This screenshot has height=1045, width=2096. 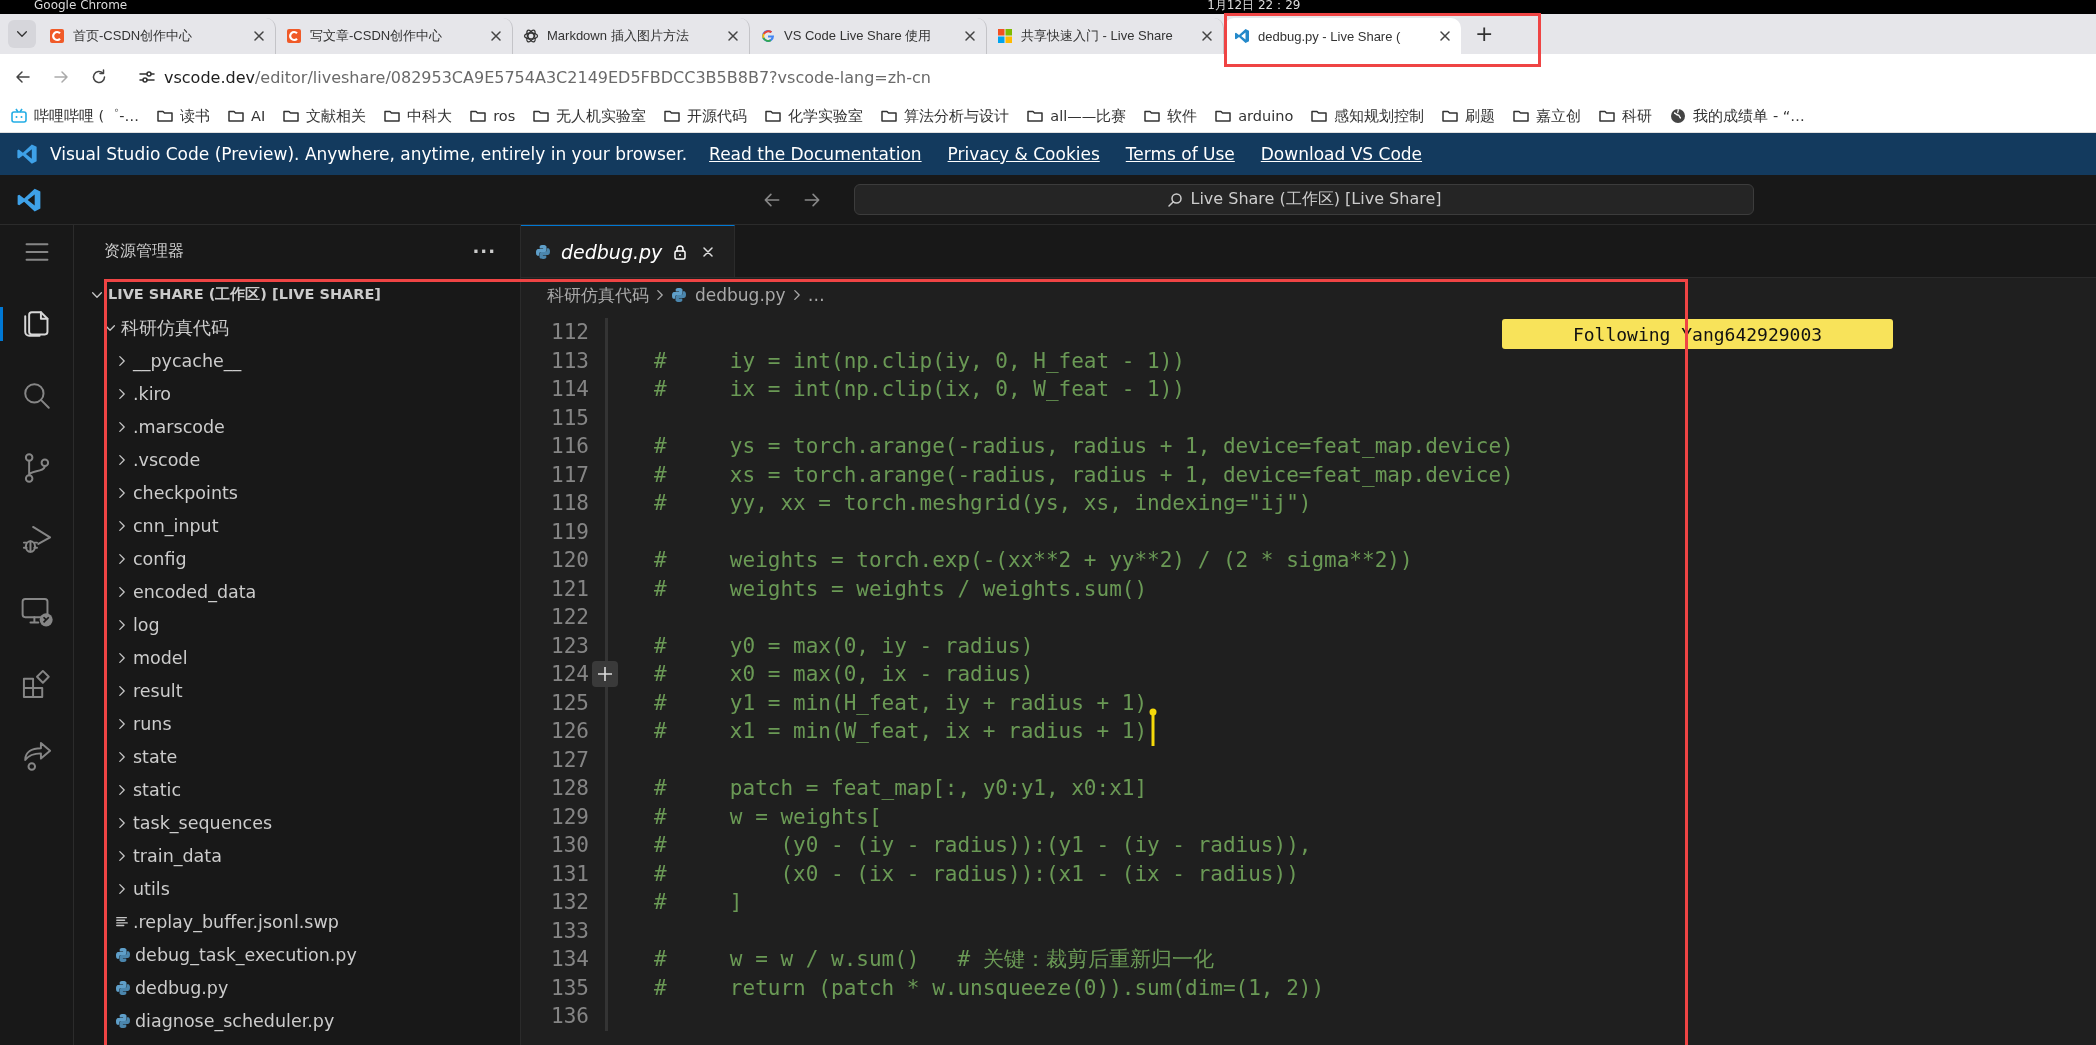 What do you see at coordinates (1005, 36) in the screenshot?
I see `four-squares-icon` at bounding box center [1005, 36].